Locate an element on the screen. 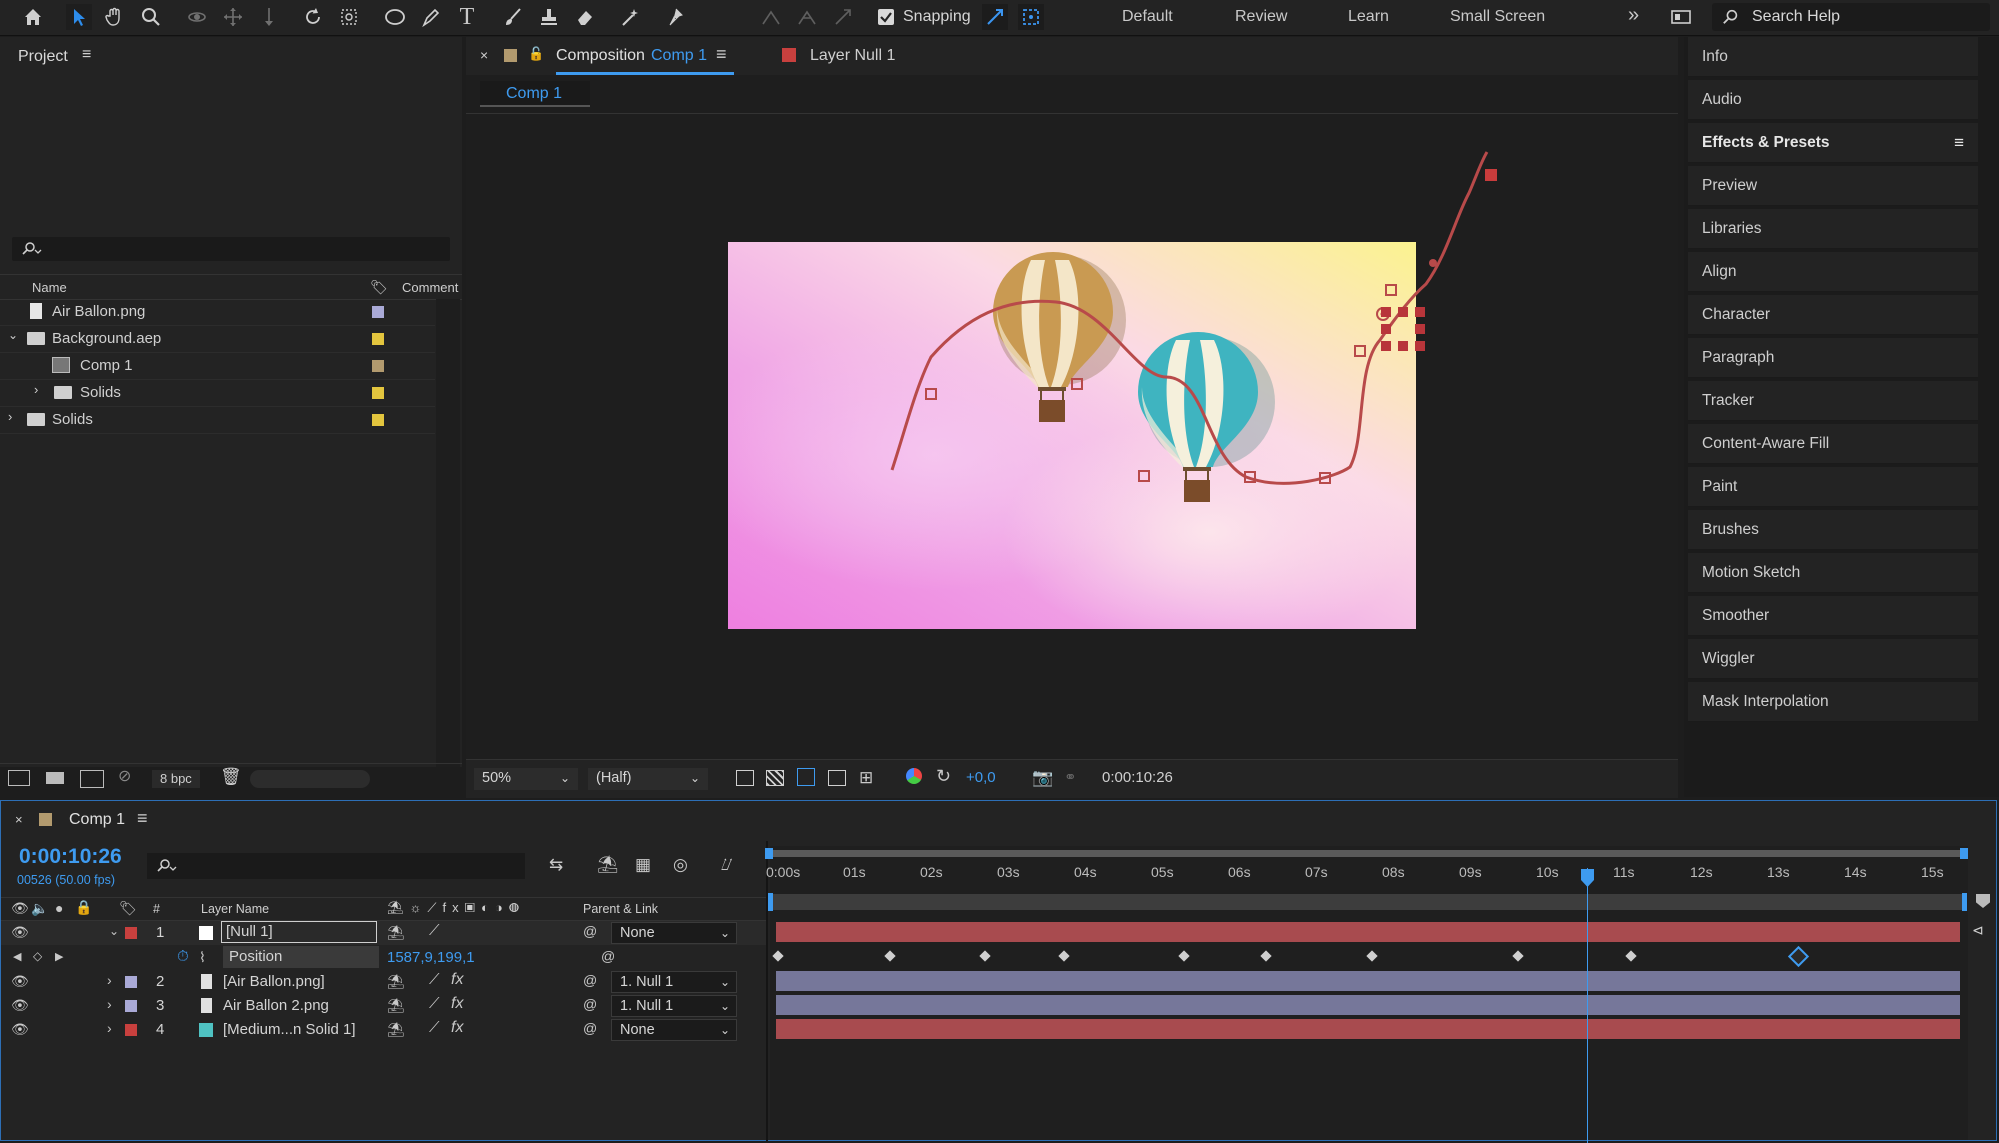 The width and height of the screenshot is (1999, 1143). stopwatch-icon: ⏱ is located at coordinates (183, 956).